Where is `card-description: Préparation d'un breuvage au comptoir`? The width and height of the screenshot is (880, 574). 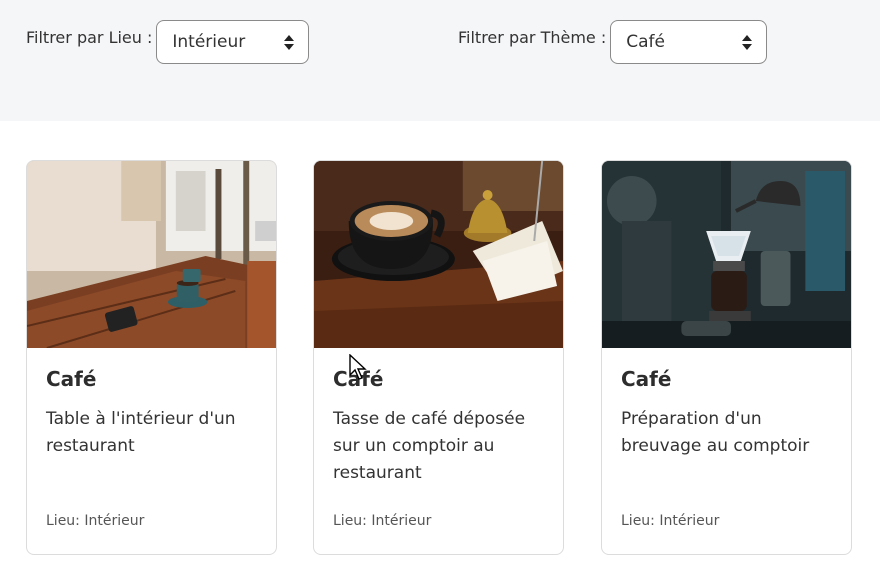 card-description: Préparation d'un breuvage au comptoir is located at coordinates (715, 432).